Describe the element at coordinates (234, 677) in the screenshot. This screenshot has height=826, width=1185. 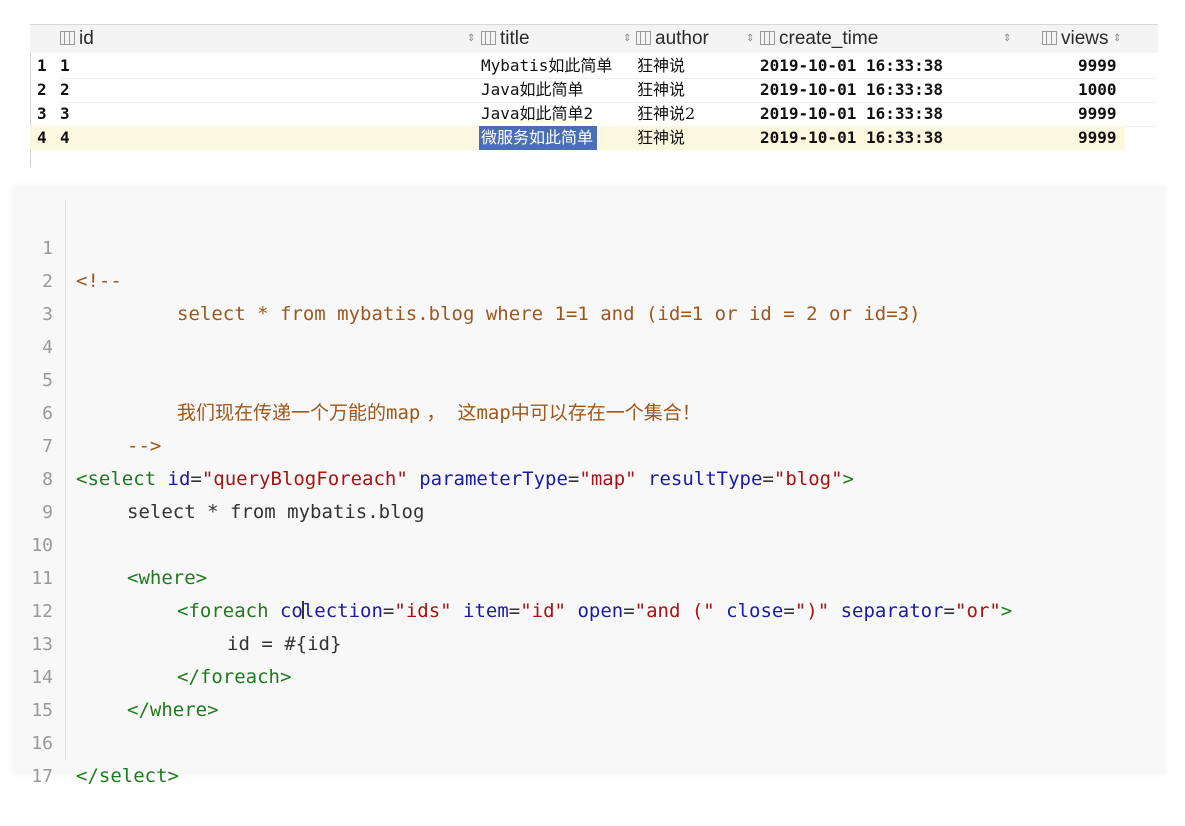
I see `xml-tag: </foreach>` at that location.